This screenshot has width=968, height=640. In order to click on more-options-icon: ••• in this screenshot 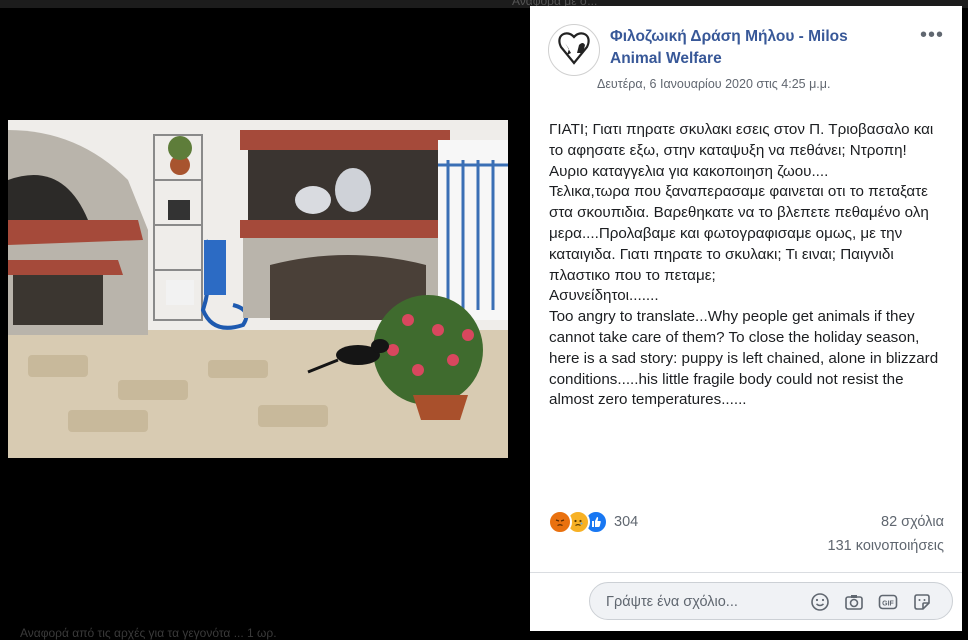, I will do `click(932, 35)`.